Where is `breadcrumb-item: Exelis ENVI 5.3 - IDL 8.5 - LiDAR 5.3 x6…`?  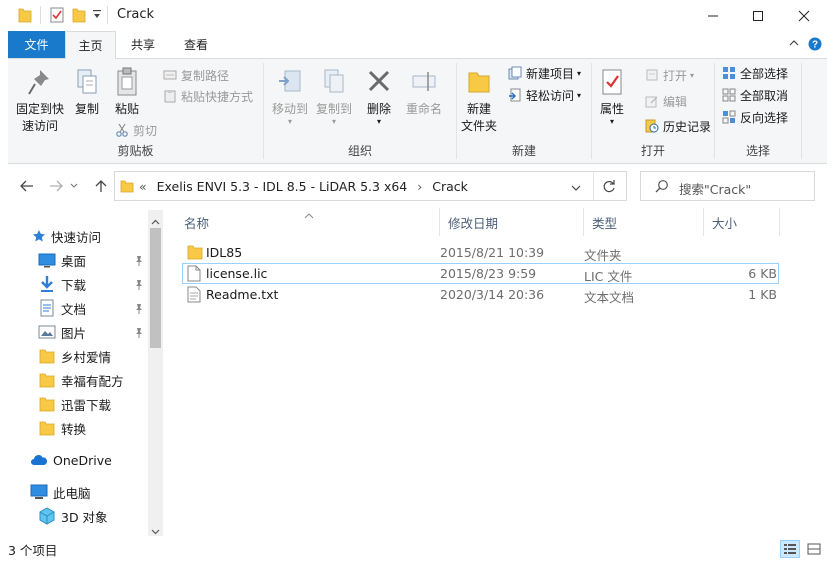
breadcrumb-item: Exelis ENVI 5.3 - IDL 8.5 - LiDAR 5.3 x6… is located at coordinates (282, 186).